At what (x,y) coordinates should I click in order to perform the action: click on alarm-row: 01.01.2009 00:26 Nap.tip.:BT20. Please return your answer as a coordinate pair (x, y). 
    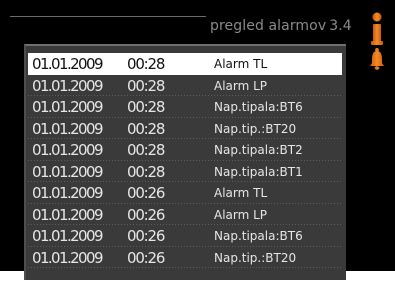
    Looking at the image, I should click on (185, 258).